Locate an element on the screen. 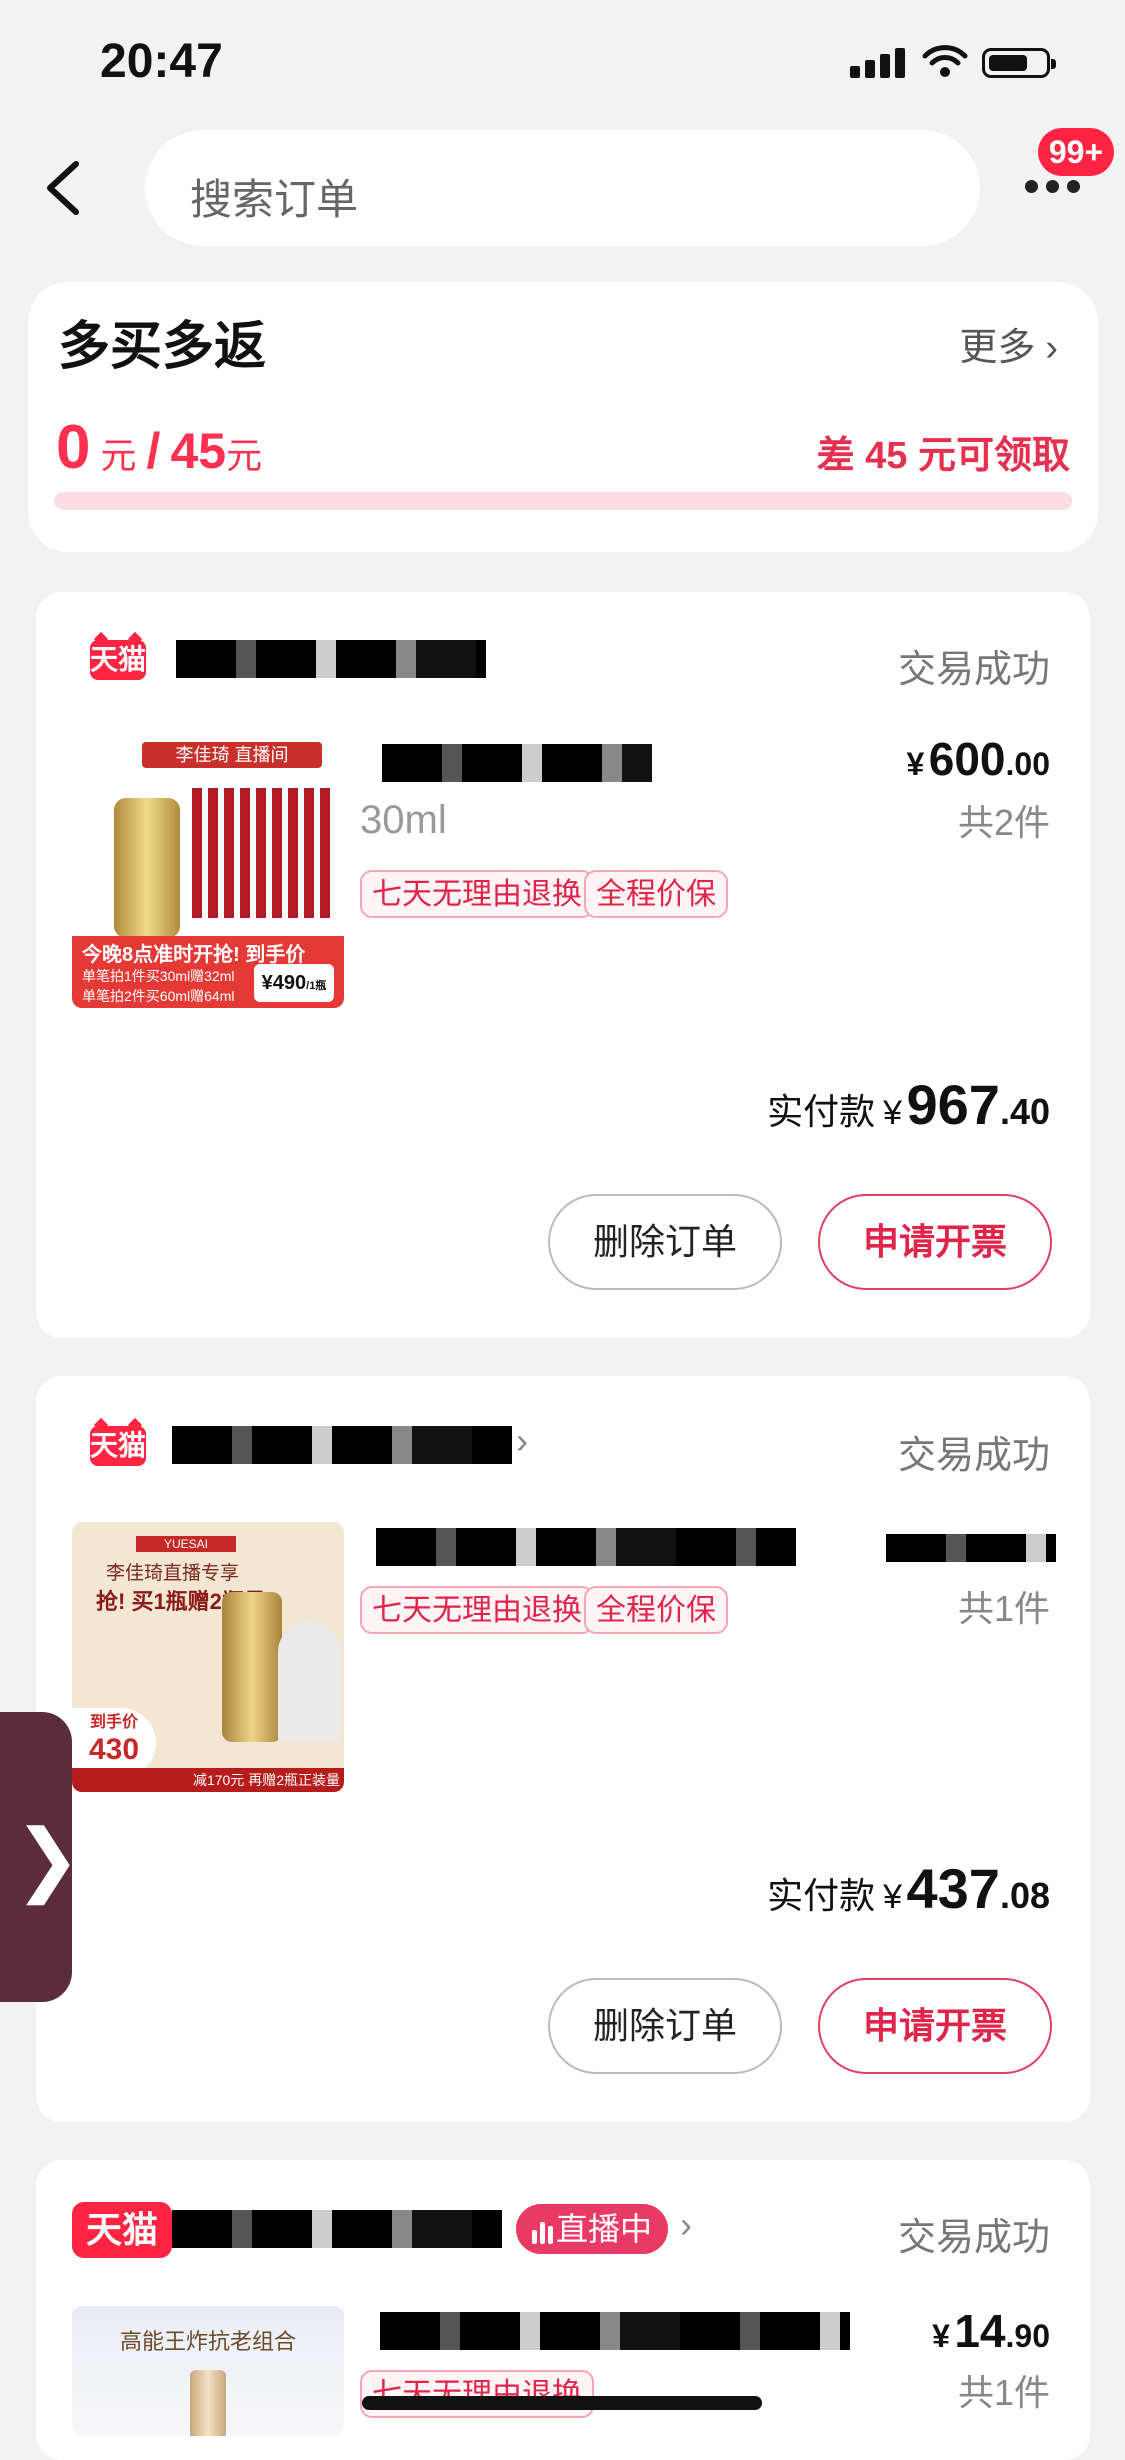 Image resolution: width=1125 pixels, height=2460 pixels. paid-amount: 实付款 ¥ 967.40 is located at coordinates (908, 1104).